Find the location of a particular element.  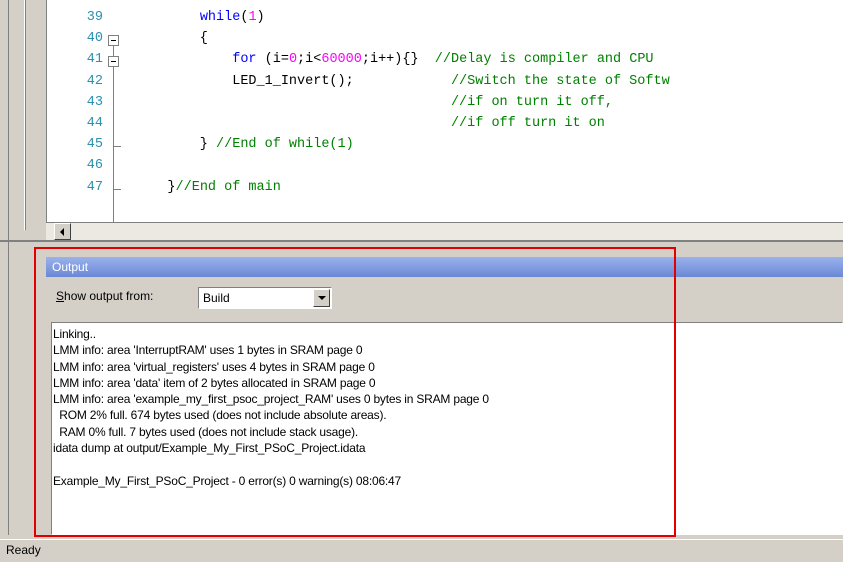

line-number: 47 is located at coordinates (94, 187).